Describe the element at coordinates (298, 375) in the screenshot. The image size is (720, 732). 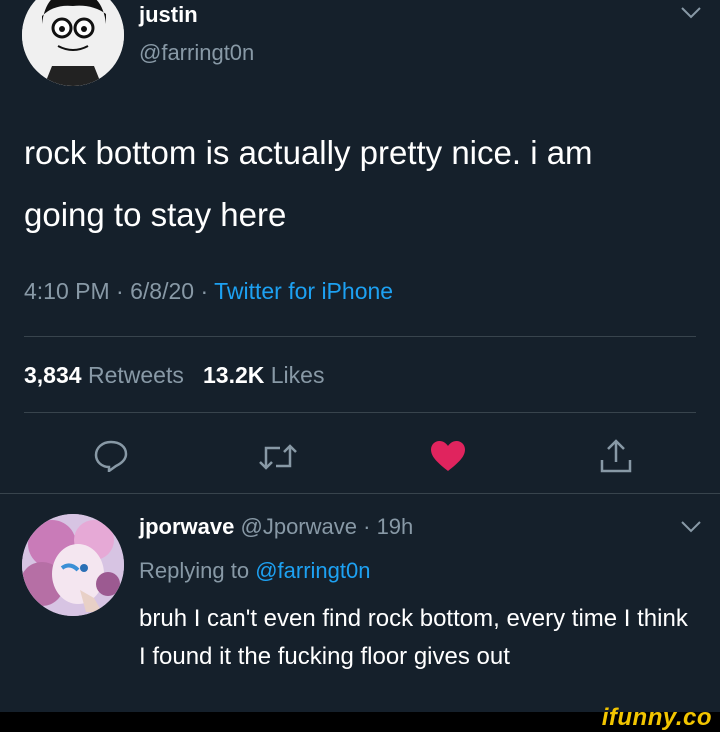
I see `likes-label: Likes` at that location.